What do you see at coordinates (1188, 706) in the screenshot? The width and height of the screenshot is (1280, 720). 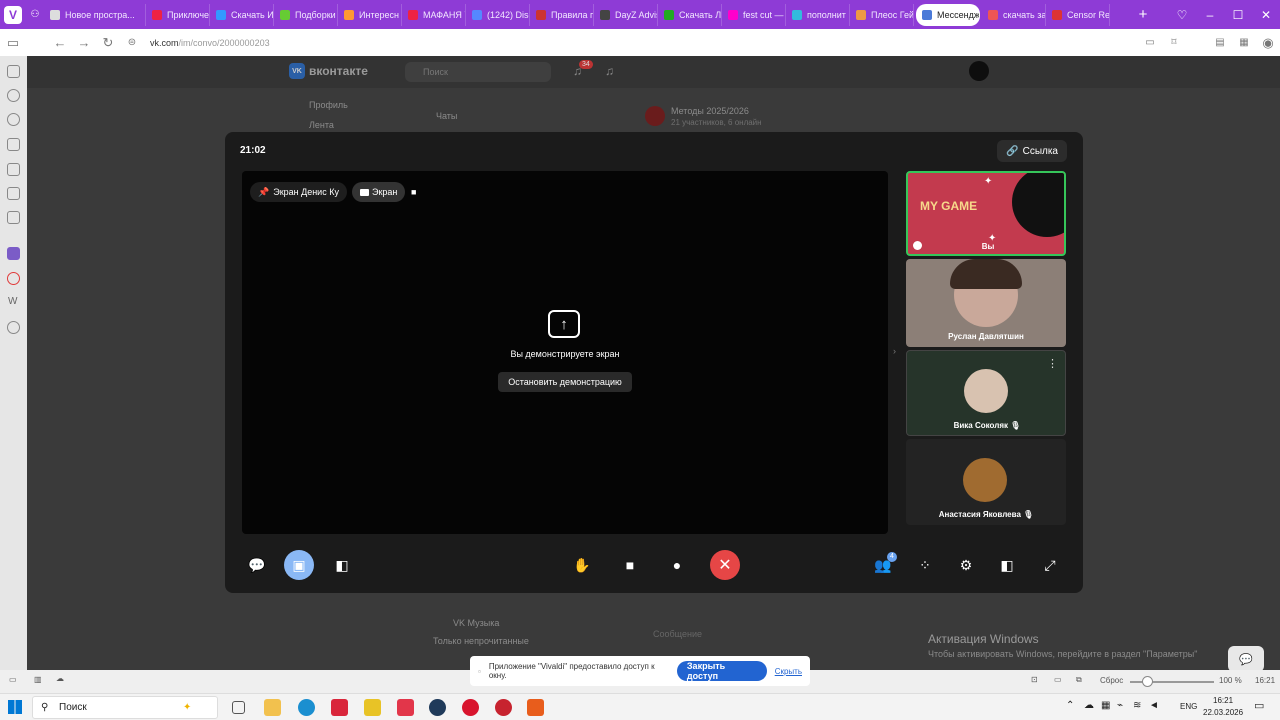 I see `tray-language: ENG` at bounding box center [1188, 706].